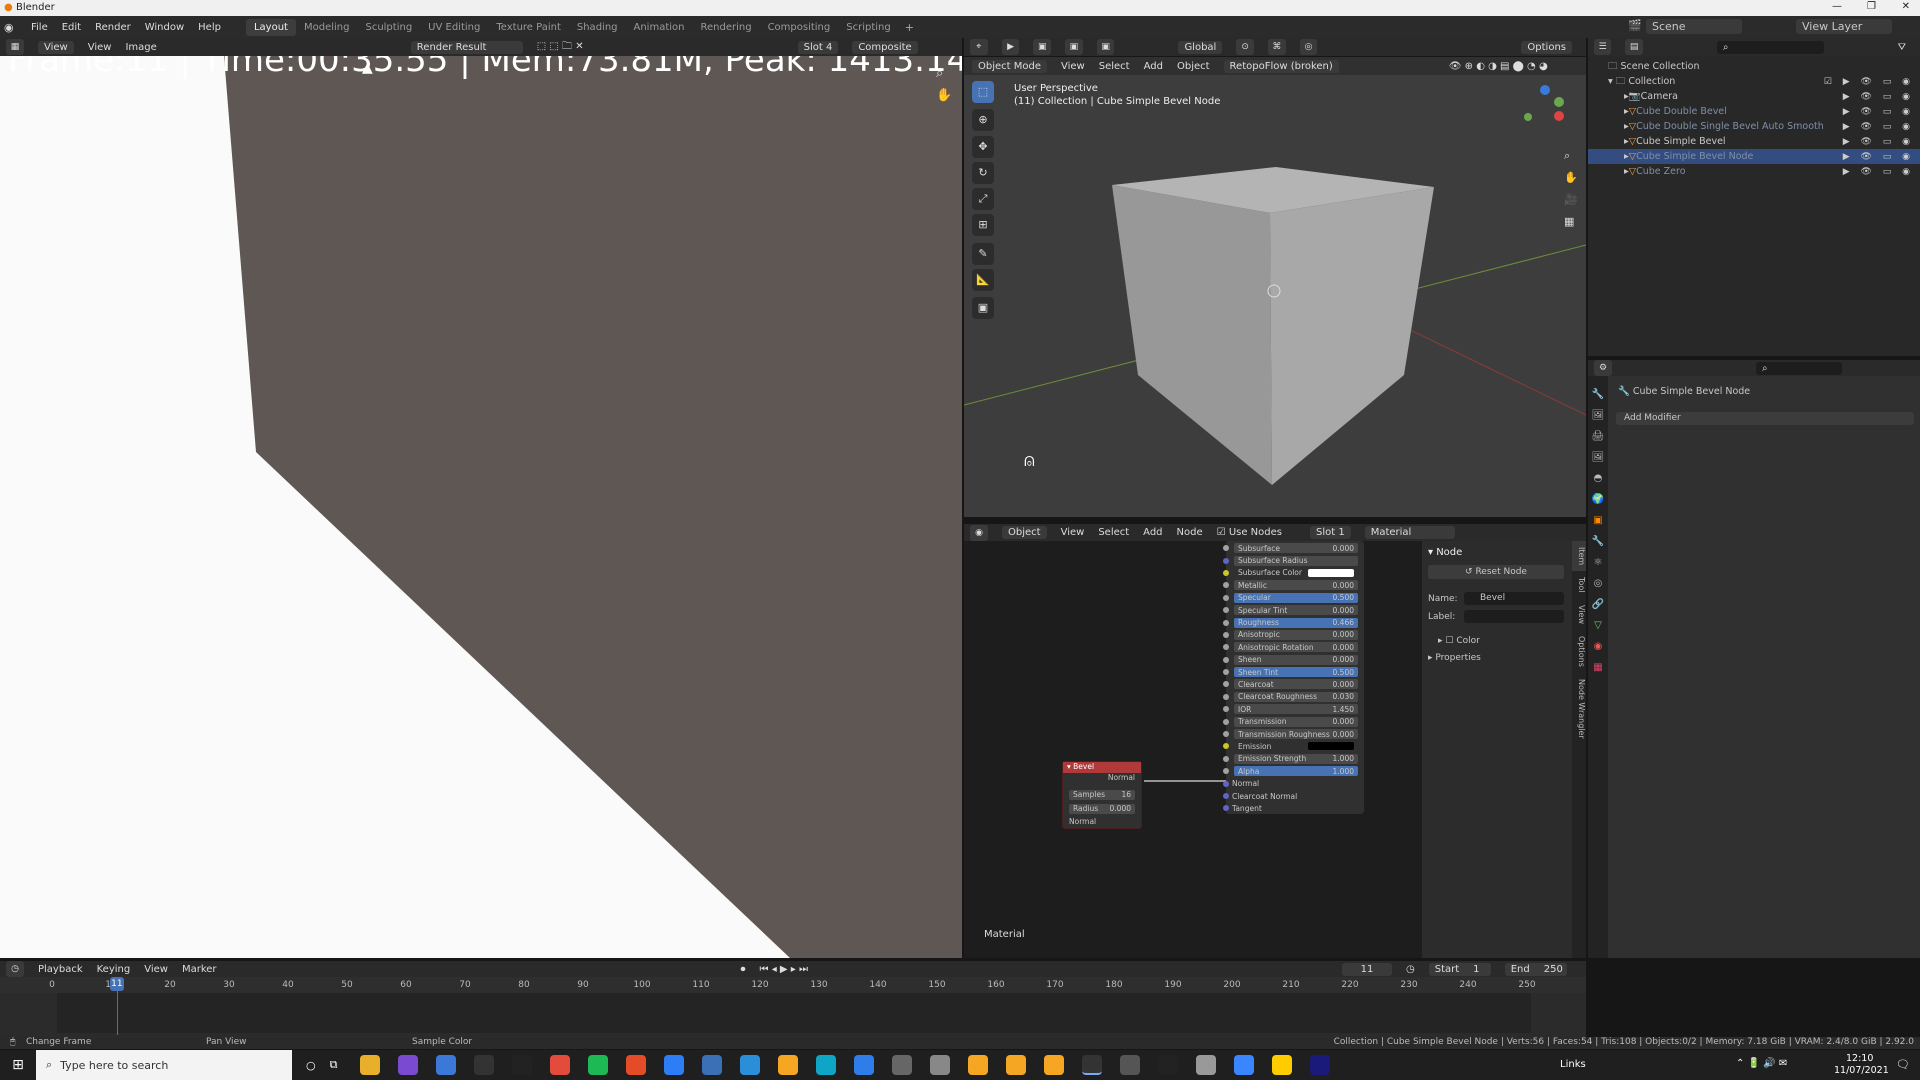  What do you see at coordinates (1579, 614) in the screenshot?
I see `sidebar-tab-view: View` at bounding box center [1579, 614].